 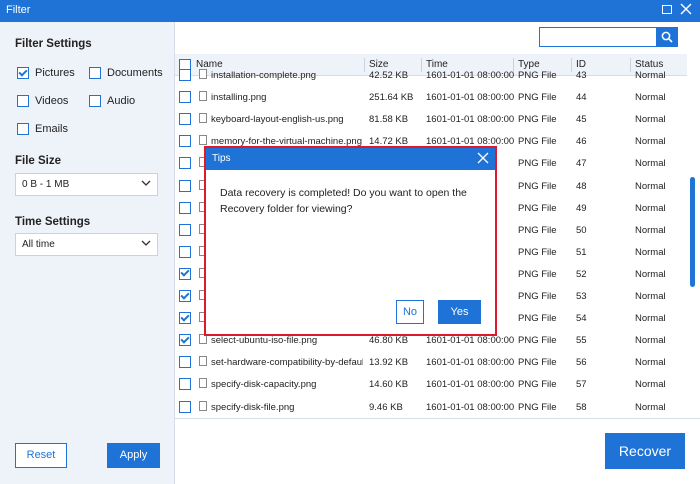 I want to click on row-id: 52, so click(x=581, y=274).